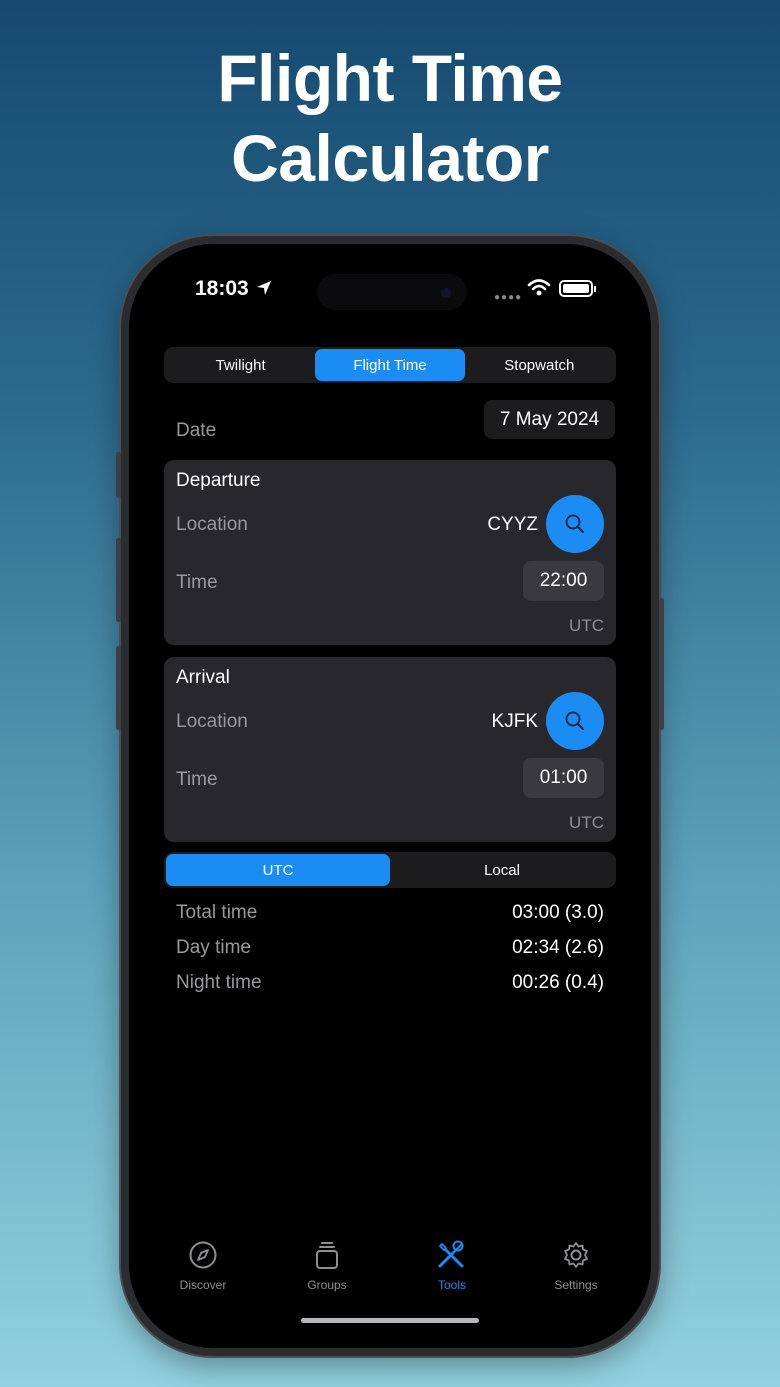 Image resolution: width=780 pixels, height=1387 pixels. What do you see at coordinates (213, 947) in the screenshot?
I see `result-label: Day time` at bounding box center [213, 947].